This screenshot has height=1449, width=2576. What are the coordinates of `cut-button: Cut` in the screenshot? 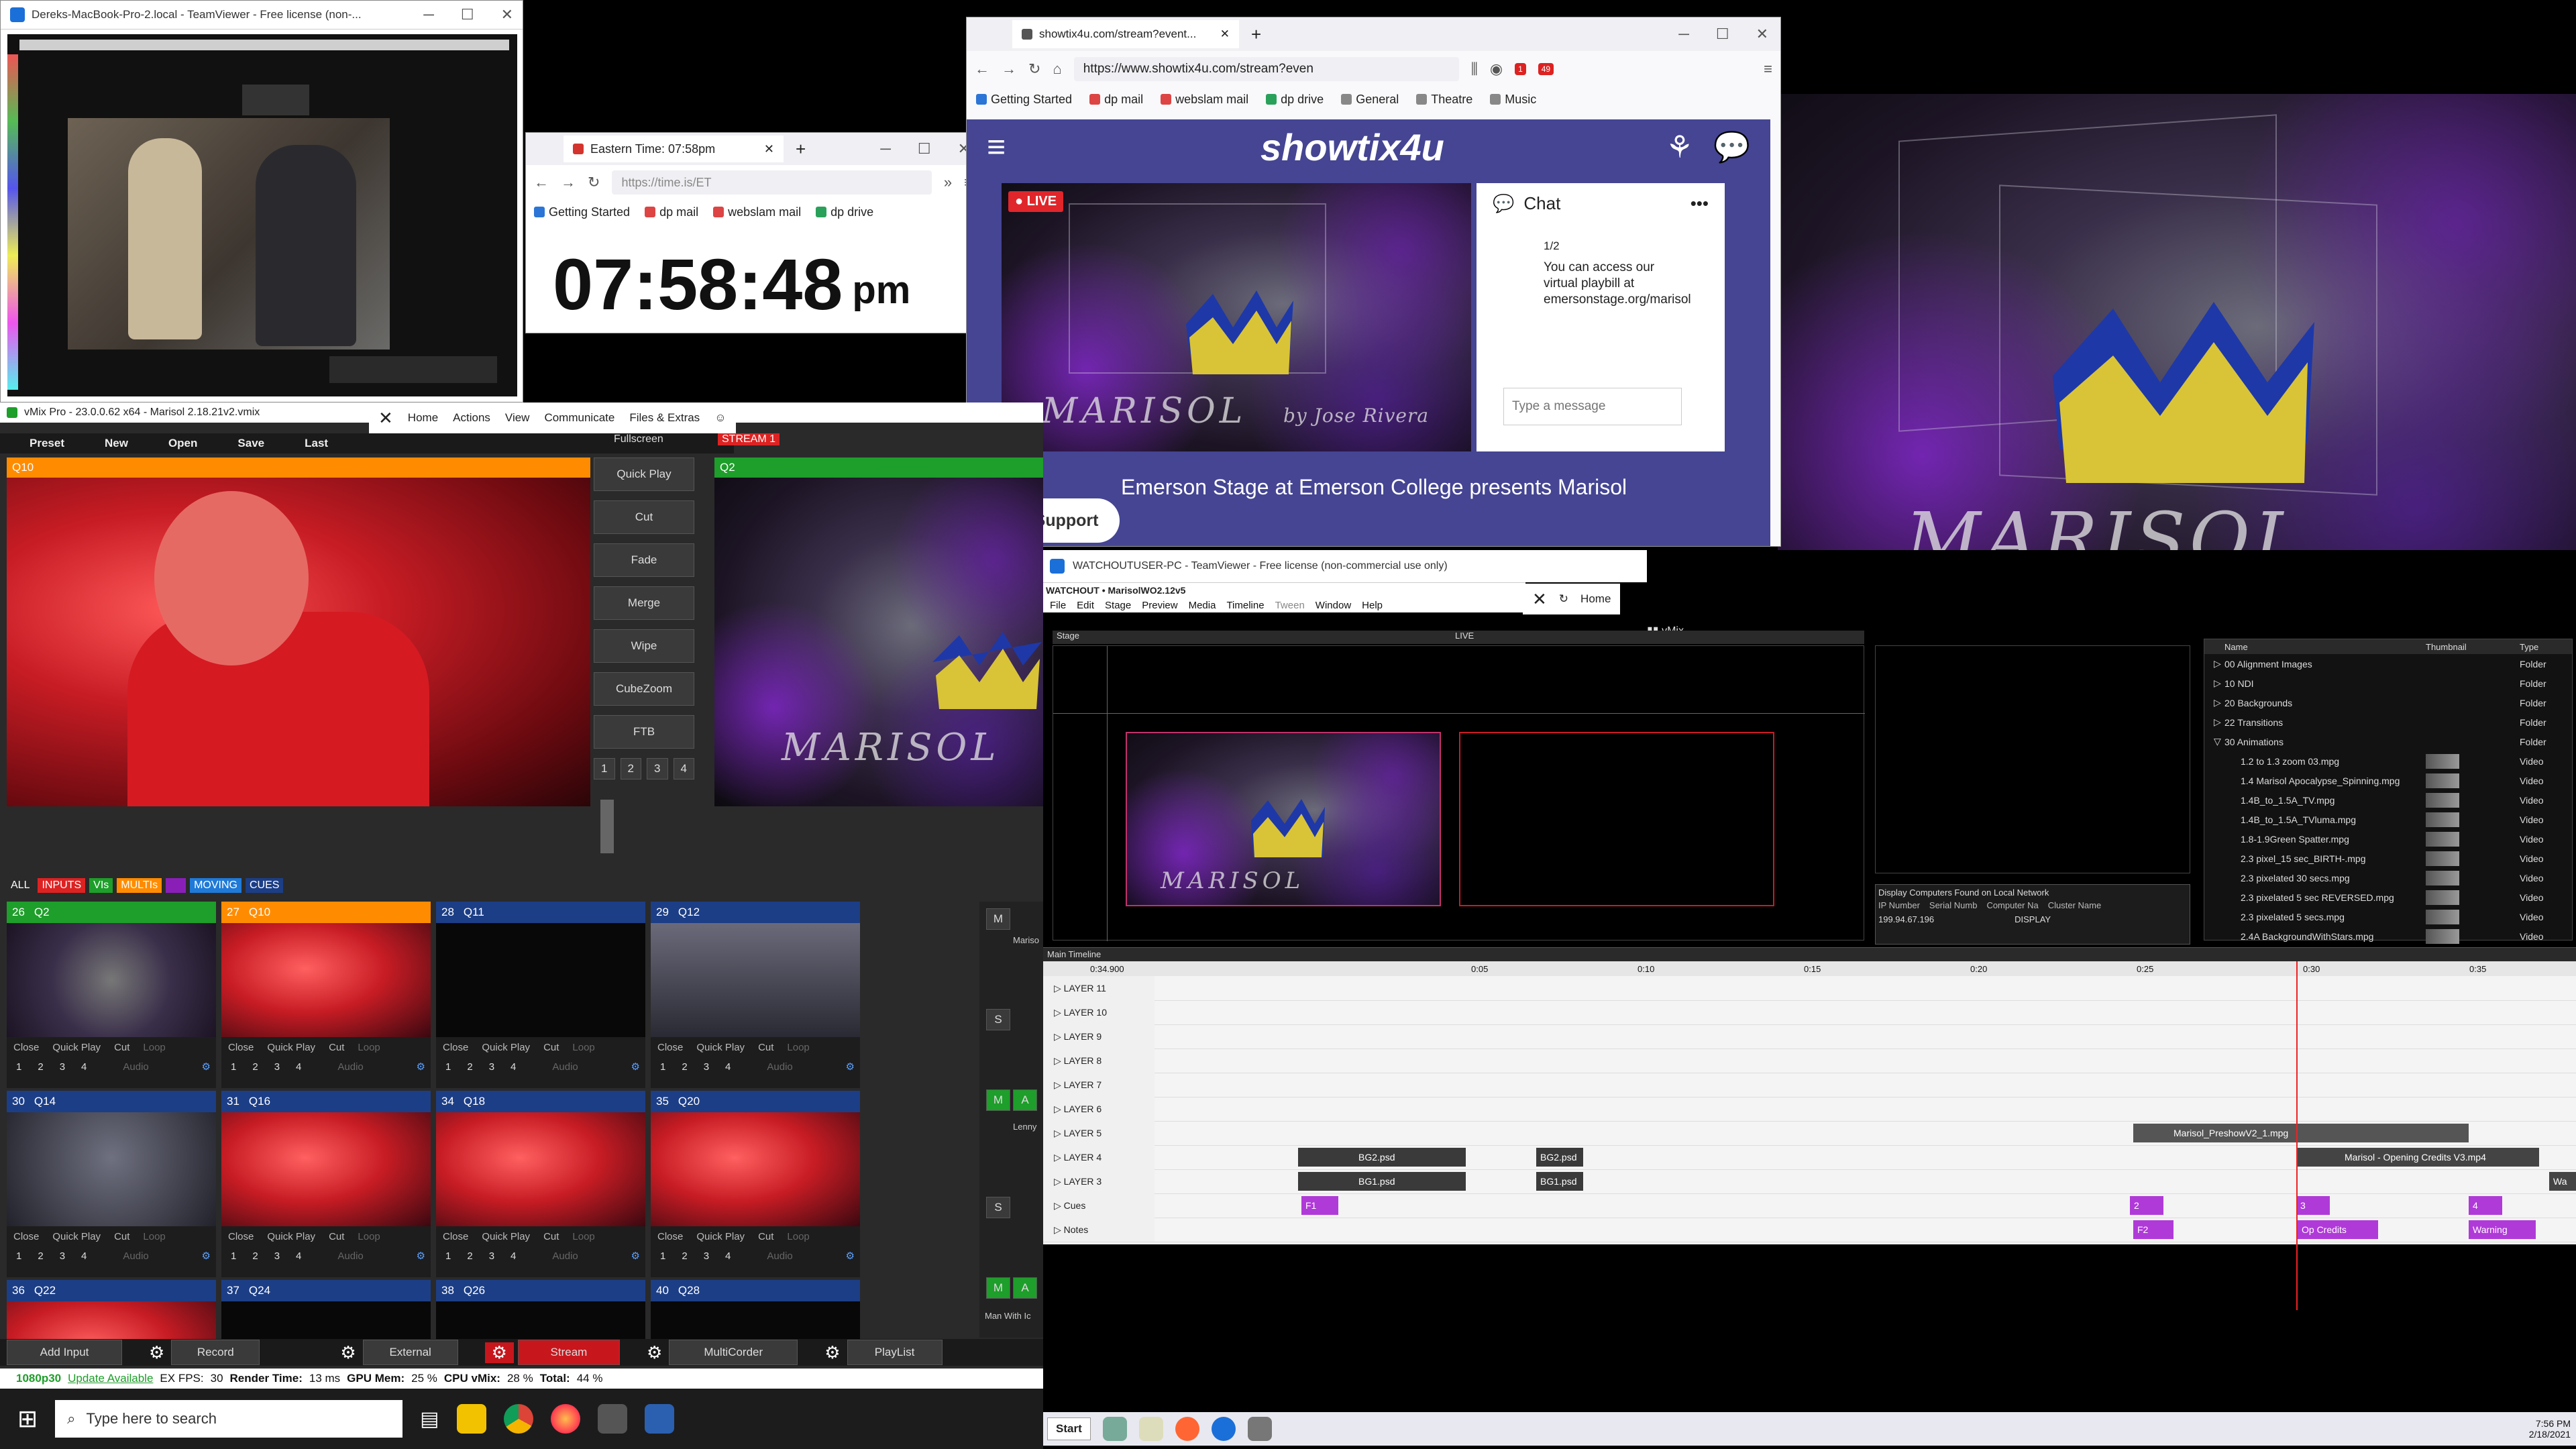 It's located at (644, 517).